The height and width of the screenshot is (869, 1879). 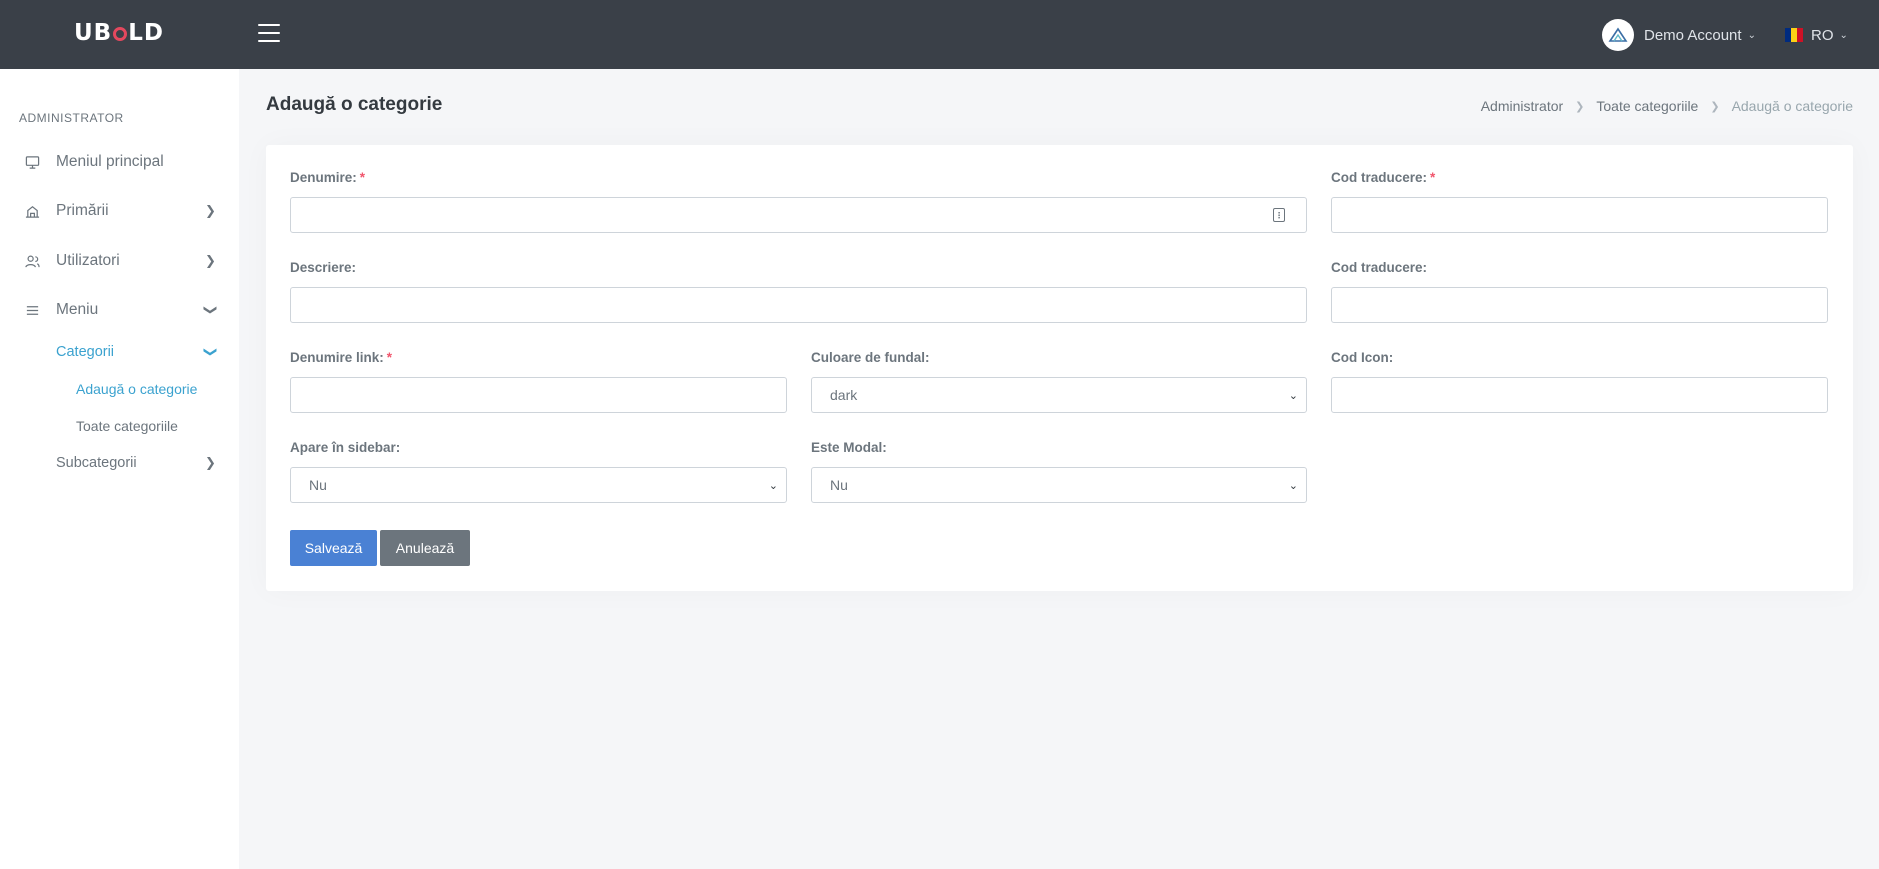 What do you see at coordinates (88, 260) in the screenshot?
I see `sidebar-item-label: Utilizatori` at bounding box center [88, 260].